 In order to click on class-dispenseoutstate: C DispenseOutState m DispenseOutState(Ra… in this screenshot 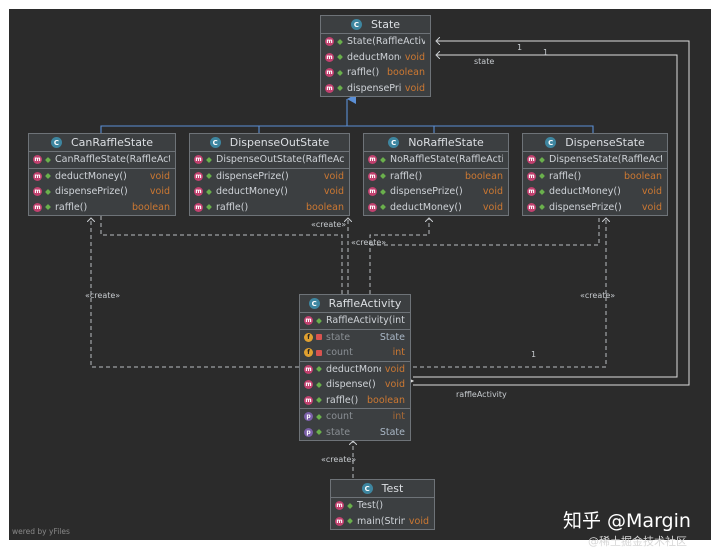, I will do `click(269, 174)`.